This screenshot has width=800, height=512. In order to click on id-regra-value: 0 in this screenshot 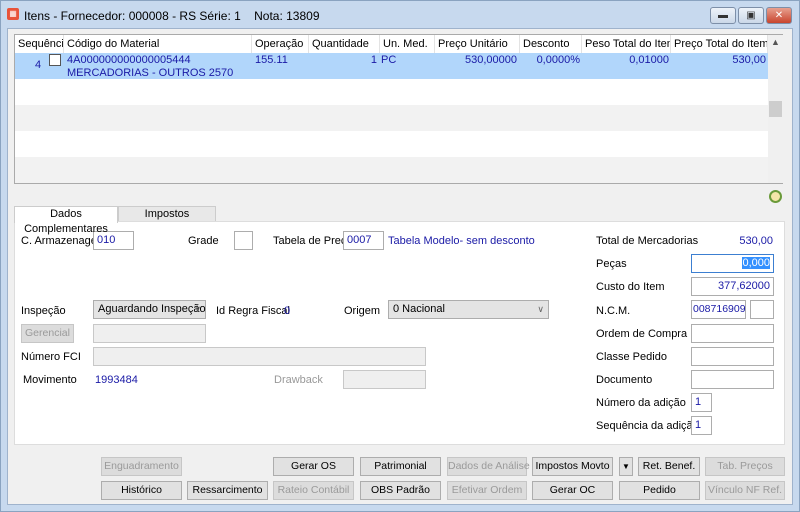, I will do `click(287, 311)`.